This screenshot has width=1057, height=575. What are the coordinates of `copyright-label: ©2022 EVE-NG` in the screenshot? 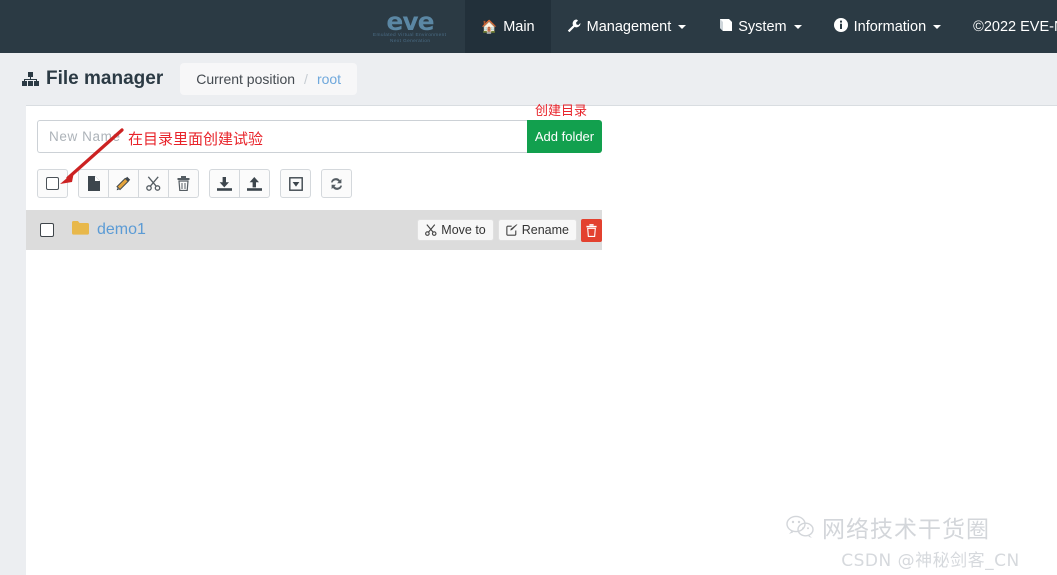 It's located at (1015, 26).